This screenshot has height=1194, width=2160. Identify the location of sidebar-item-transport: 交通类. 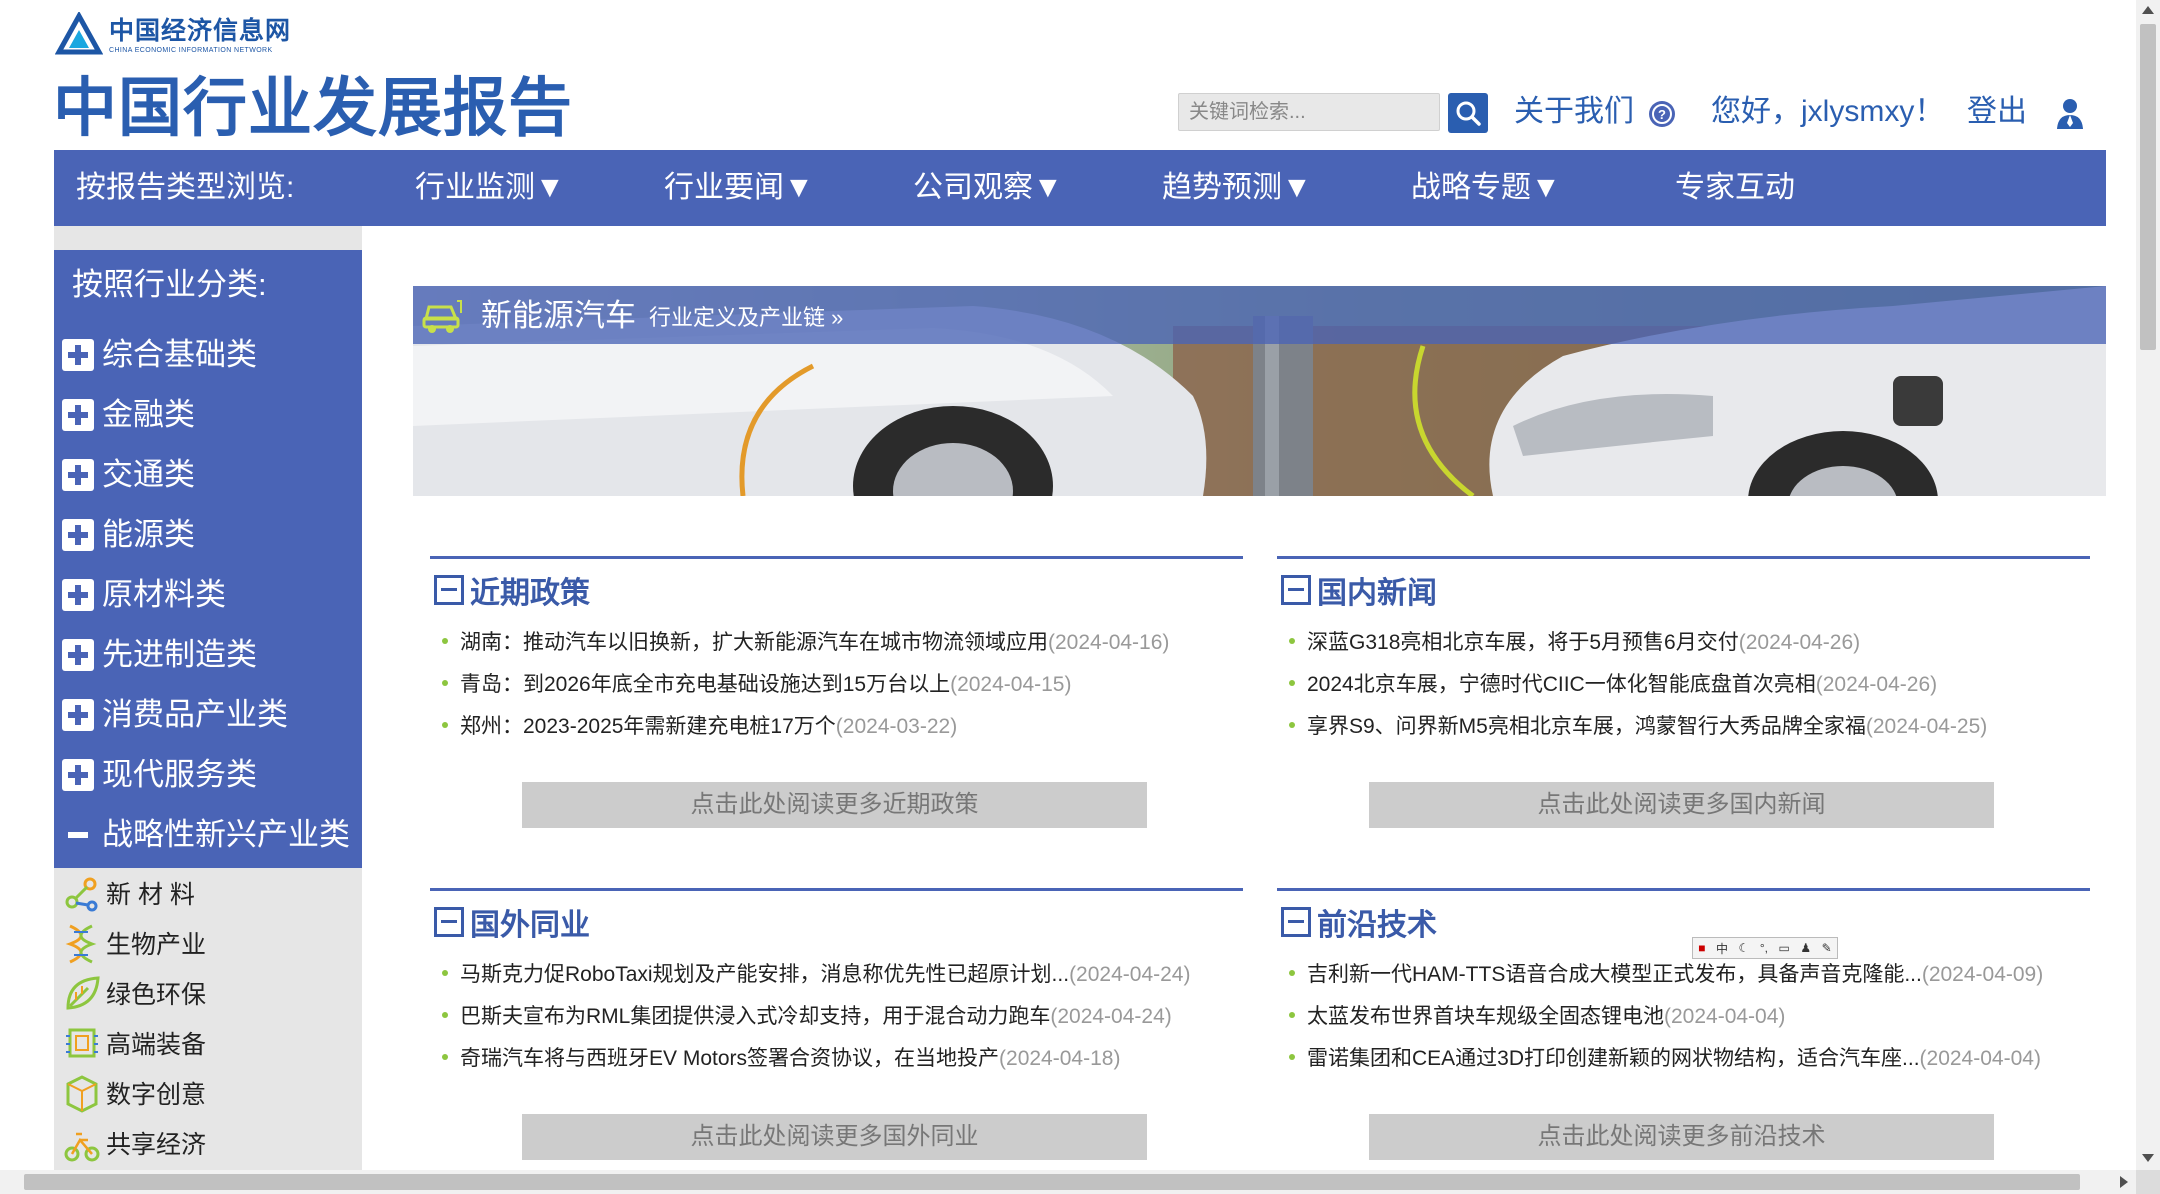
(128, 475).